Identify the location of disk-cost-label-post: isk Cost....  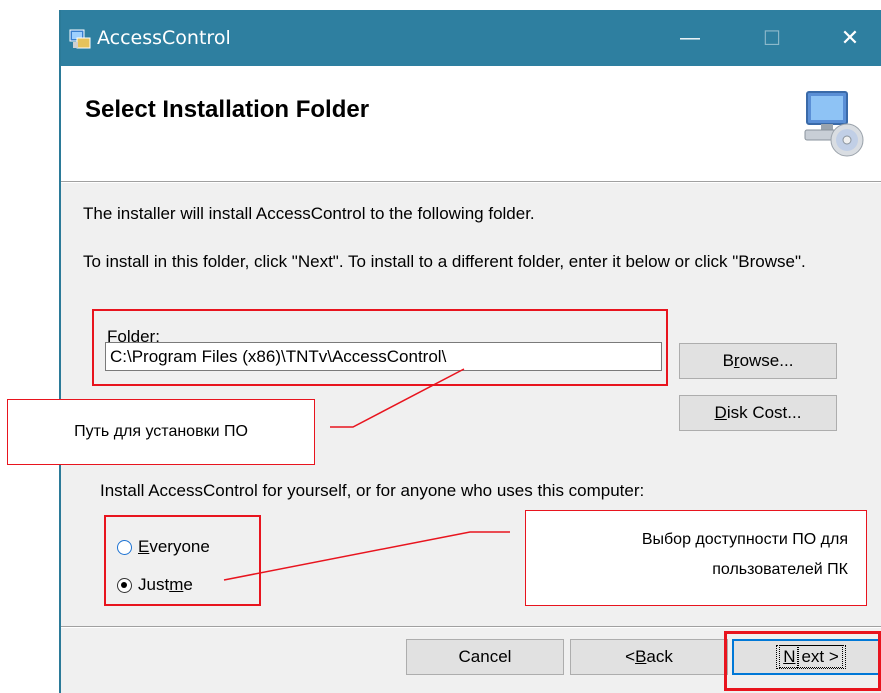
(764, 412).